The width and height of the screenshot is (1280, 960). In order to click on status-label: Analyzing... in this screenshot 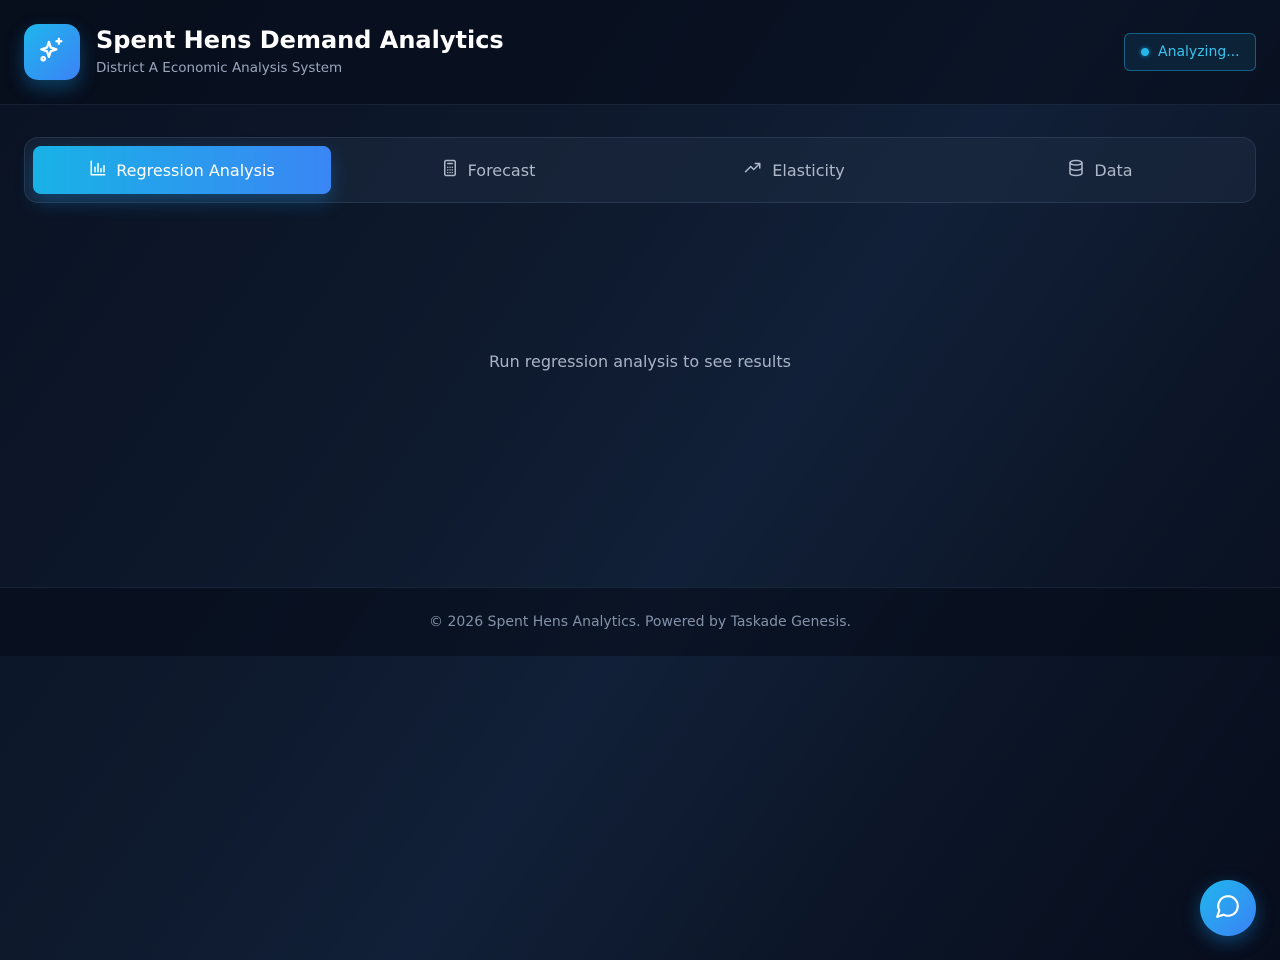, I will do `click(1199, 52)`.